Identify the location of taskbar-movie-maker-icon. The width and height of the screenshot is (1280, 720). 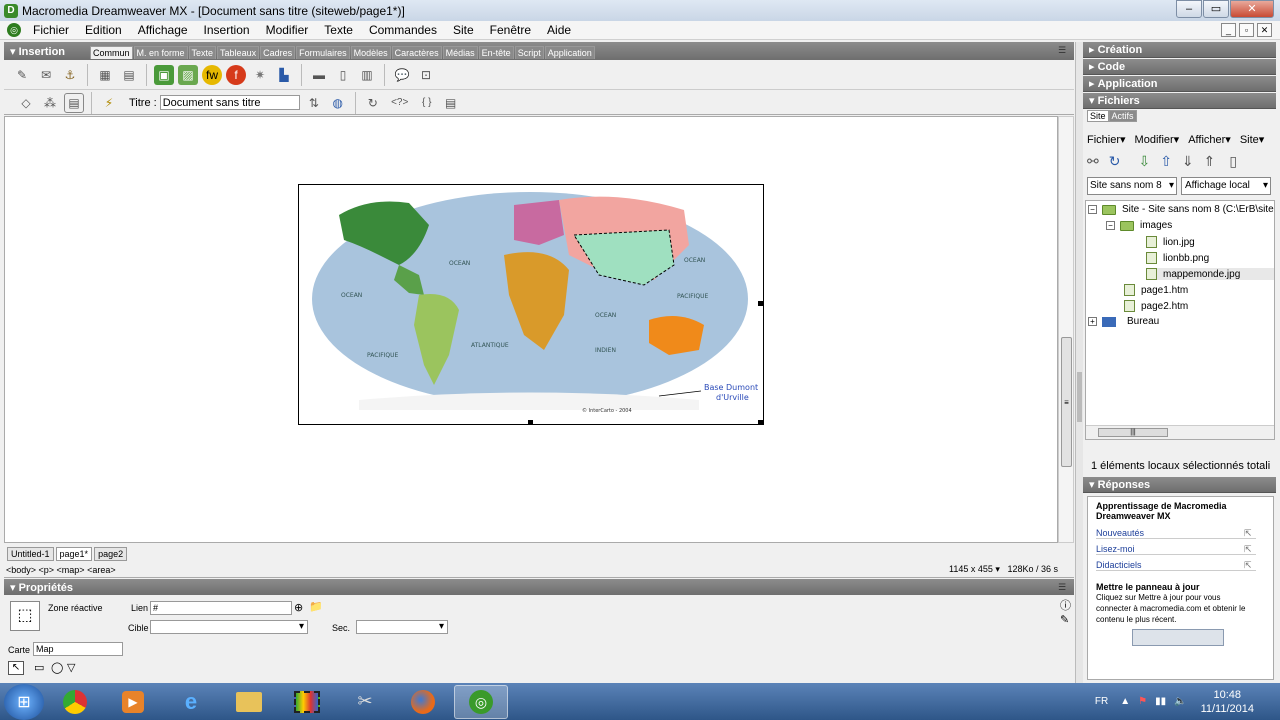
(307, 702).